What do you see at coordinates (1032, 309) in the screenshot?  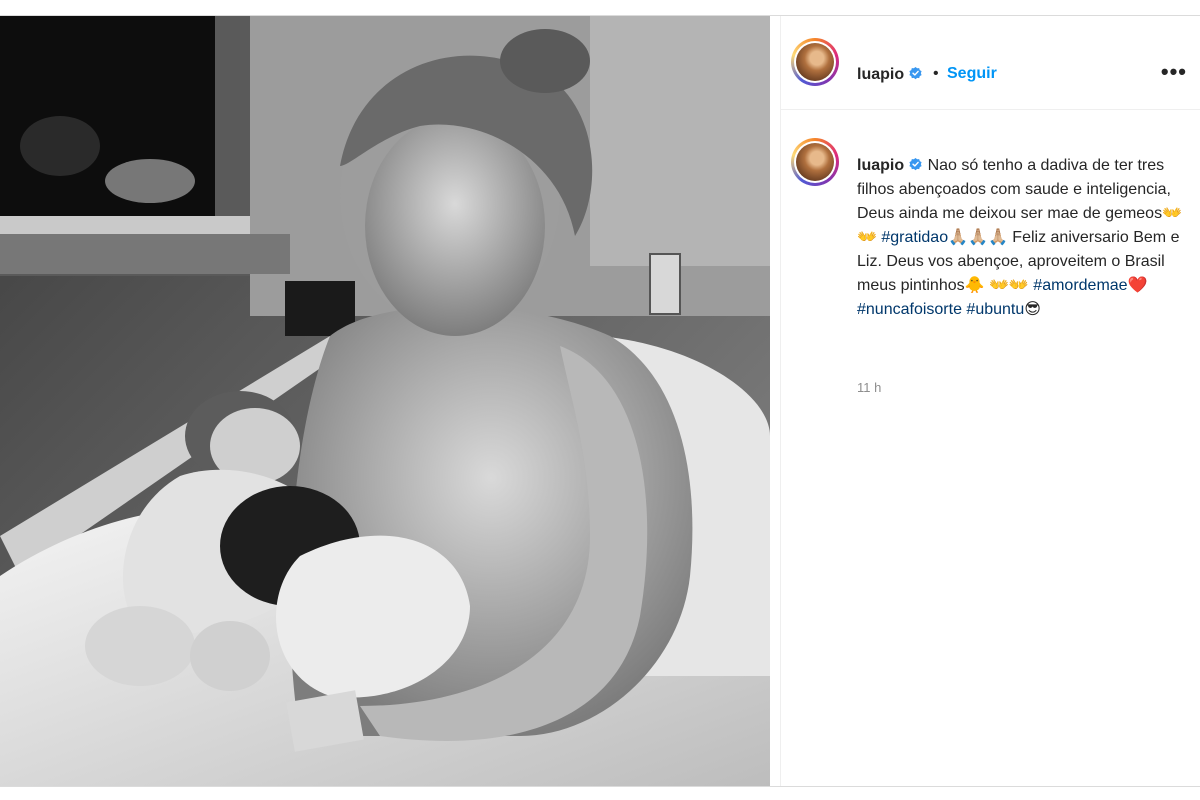 I see `caption-emoji-6: 😎` at bounding box center [1032, 309].